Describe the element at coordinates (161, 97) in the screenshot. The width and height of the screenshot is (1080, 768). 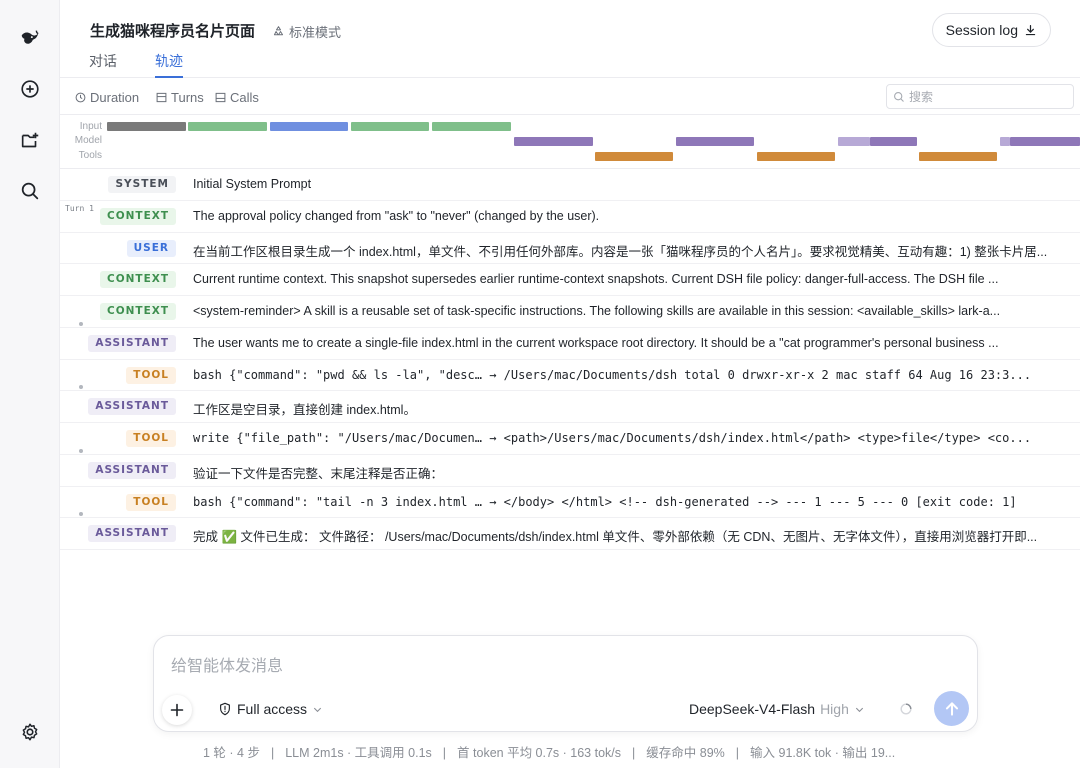
I see `turns-icon` at that location.